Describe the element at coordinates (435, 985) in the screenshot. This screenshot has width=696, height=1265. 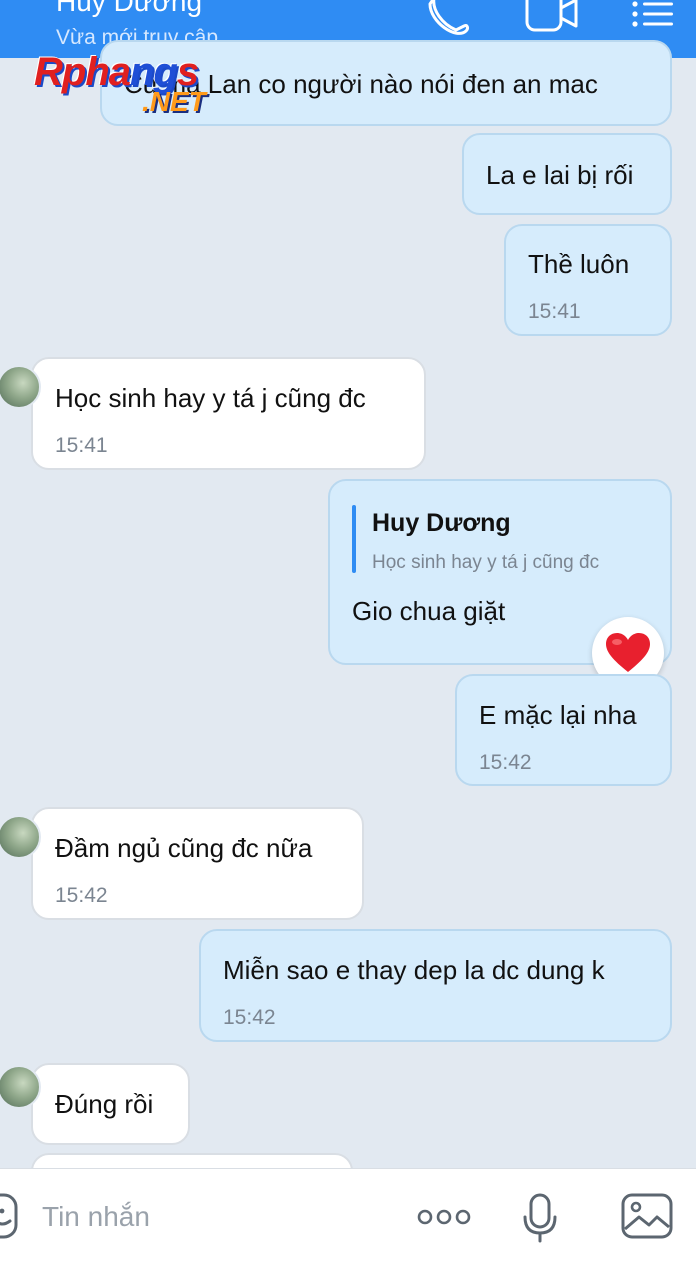
I see `message-bubble-outgoing: Miễn sao e thay dep la dc dung k 15:42` at that location.